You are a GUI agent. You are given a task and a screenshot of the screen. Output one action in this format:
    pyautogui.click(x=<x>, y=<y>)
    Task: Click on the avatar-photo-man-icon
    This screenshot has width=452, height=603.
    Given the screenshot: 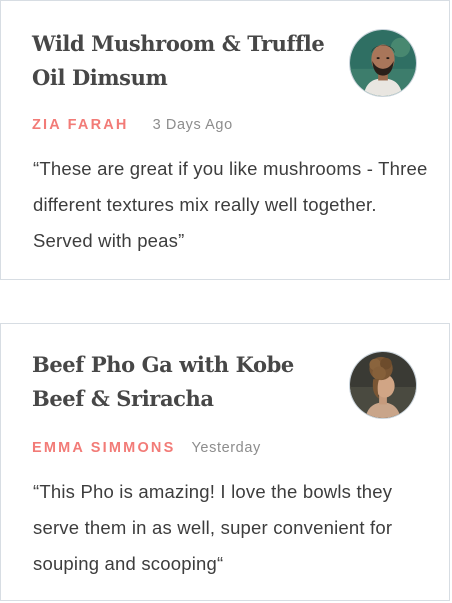 What is the action you would take?
    pyautogui.click(x=383, y=63)
    